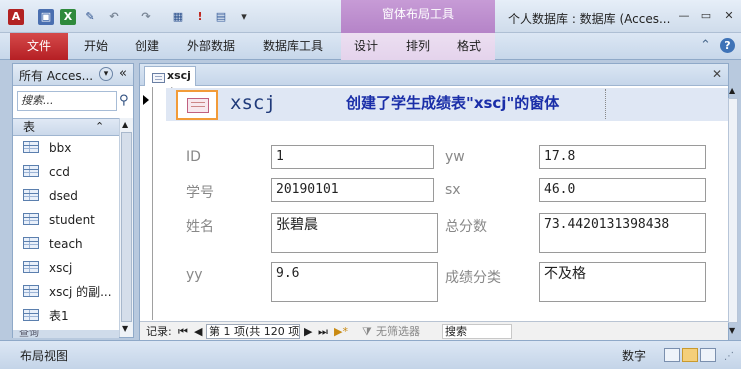  Describe the element at coordinates (63, 196) in the screenshot. I see `nav-item-label: dsed` at that location.